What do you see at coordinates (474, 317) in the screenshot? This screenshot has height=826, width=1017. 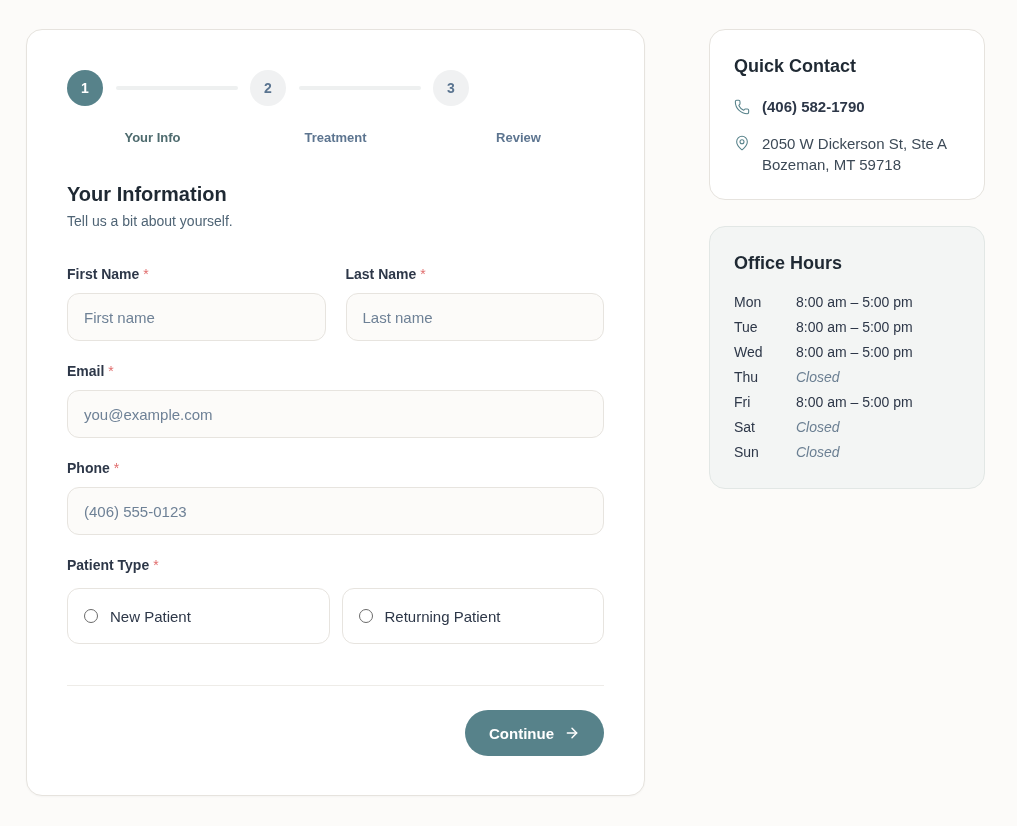 I see `input-field: Last name` at bounding box center [474, 317].